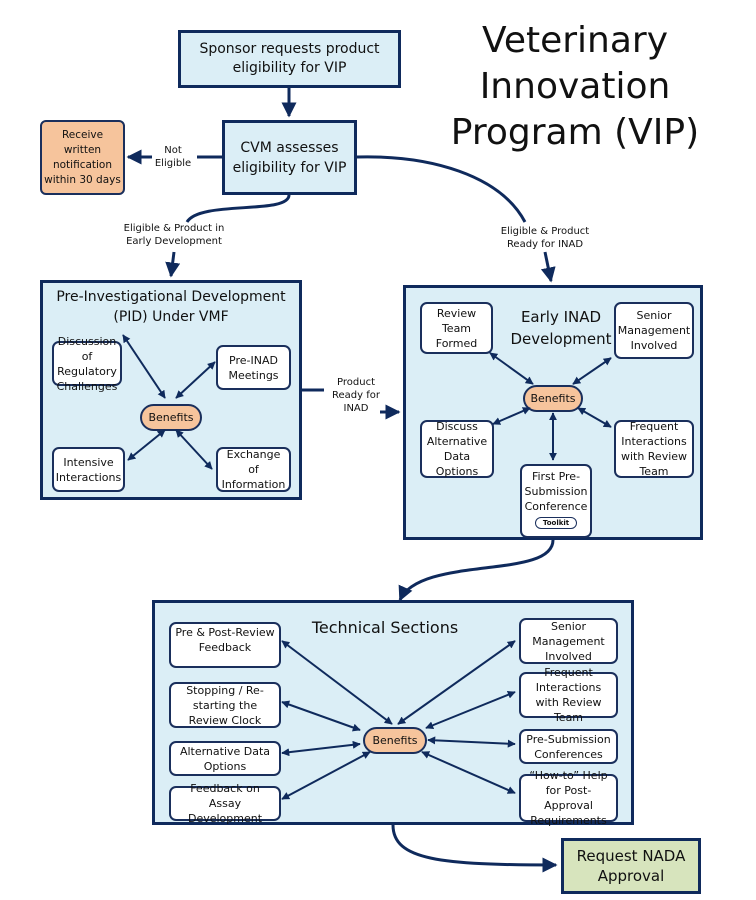 This screenshot has width=756, height=900. What do you see at coordinates (457, 449) in the screenshot?
I see `inad-item-alt-data: Discuss Alternative Data Options` at bounding box center [457, 449].